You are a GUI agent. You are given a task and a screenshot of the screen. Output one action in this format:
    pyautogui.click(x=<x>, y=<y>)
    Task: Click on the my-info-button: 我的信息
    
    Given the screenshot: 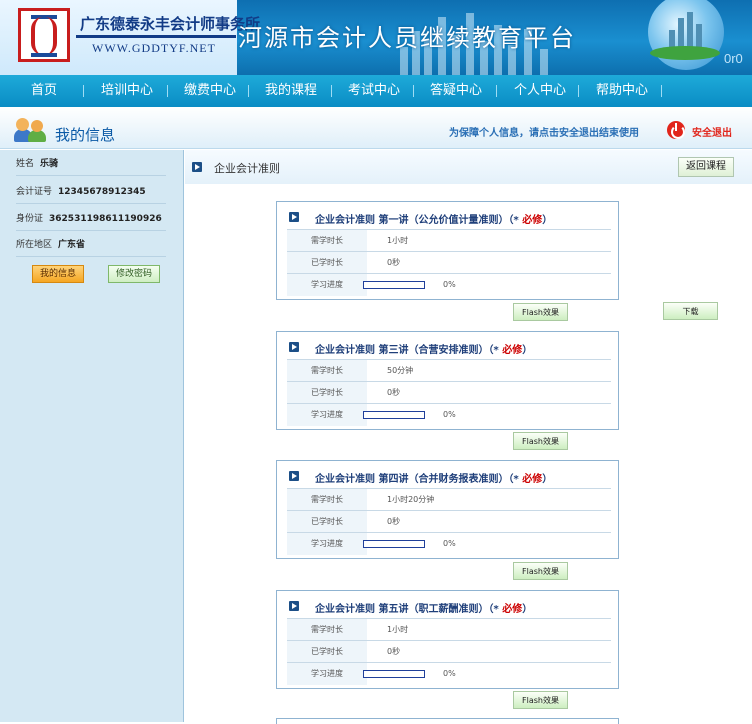 What is the action you would take?
    pyautogui.click(x=58, y=274)
    